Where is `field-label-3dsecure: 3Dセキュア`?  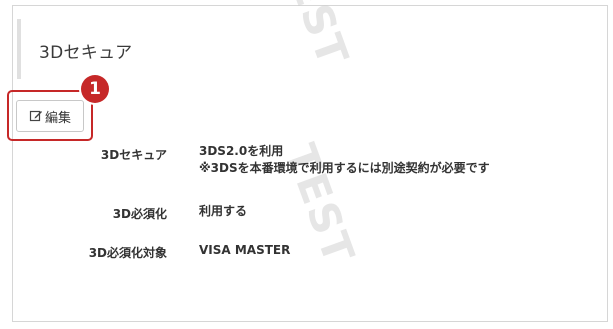 field-label-3dsecure: 3Dセキュア is located at coordinates (133, 155).